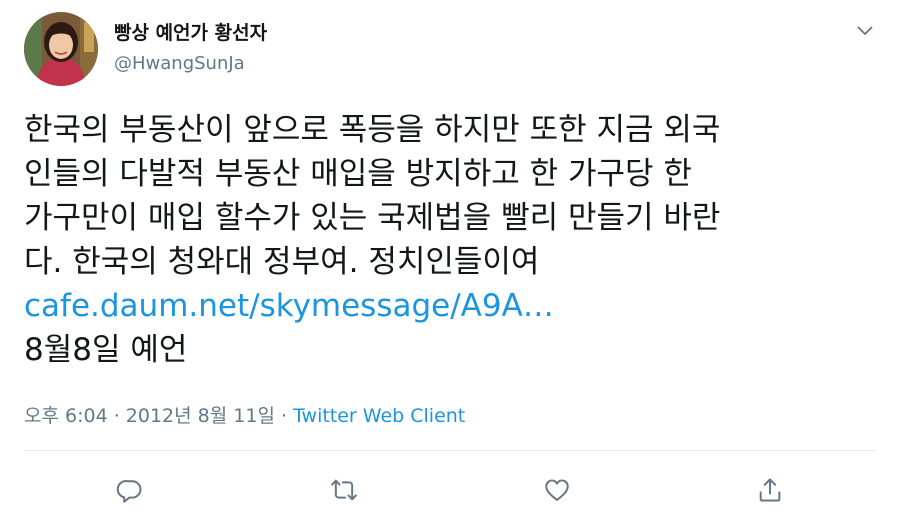 This screenshot has height=526, width=900. What do you see at coordinates (450, 450) in the screenshot?
I see `divider` at bounding box center [450, 450].